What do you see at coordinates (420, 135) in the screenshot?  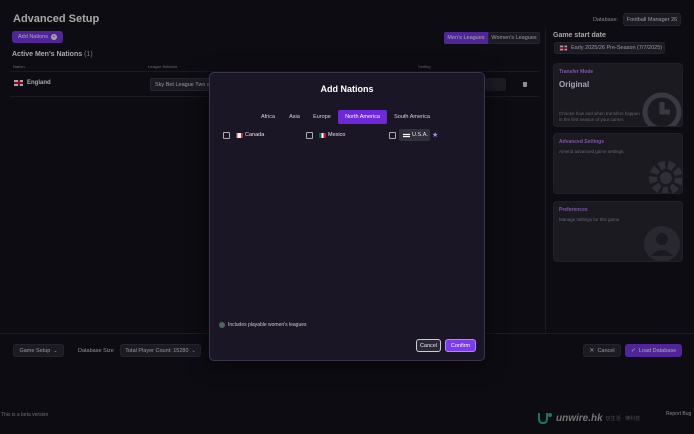 I see `nation-usa: U.S.A.` at bounding box center [420, 135].